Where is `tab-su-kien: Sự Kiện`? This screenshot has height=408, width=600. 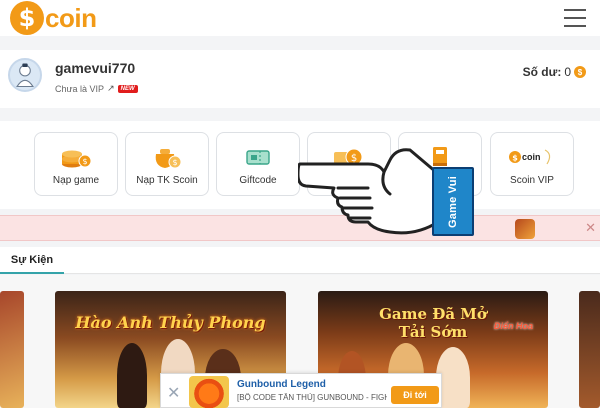
tab-su-kien: Sự Kiện is located at coordinates (32, 260).